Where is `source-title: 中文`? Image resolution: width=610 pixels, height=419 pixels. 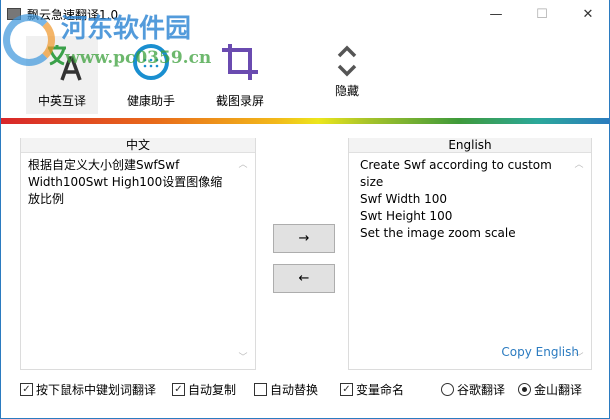
source-title: 中文 is located at coordinates (138, 145).